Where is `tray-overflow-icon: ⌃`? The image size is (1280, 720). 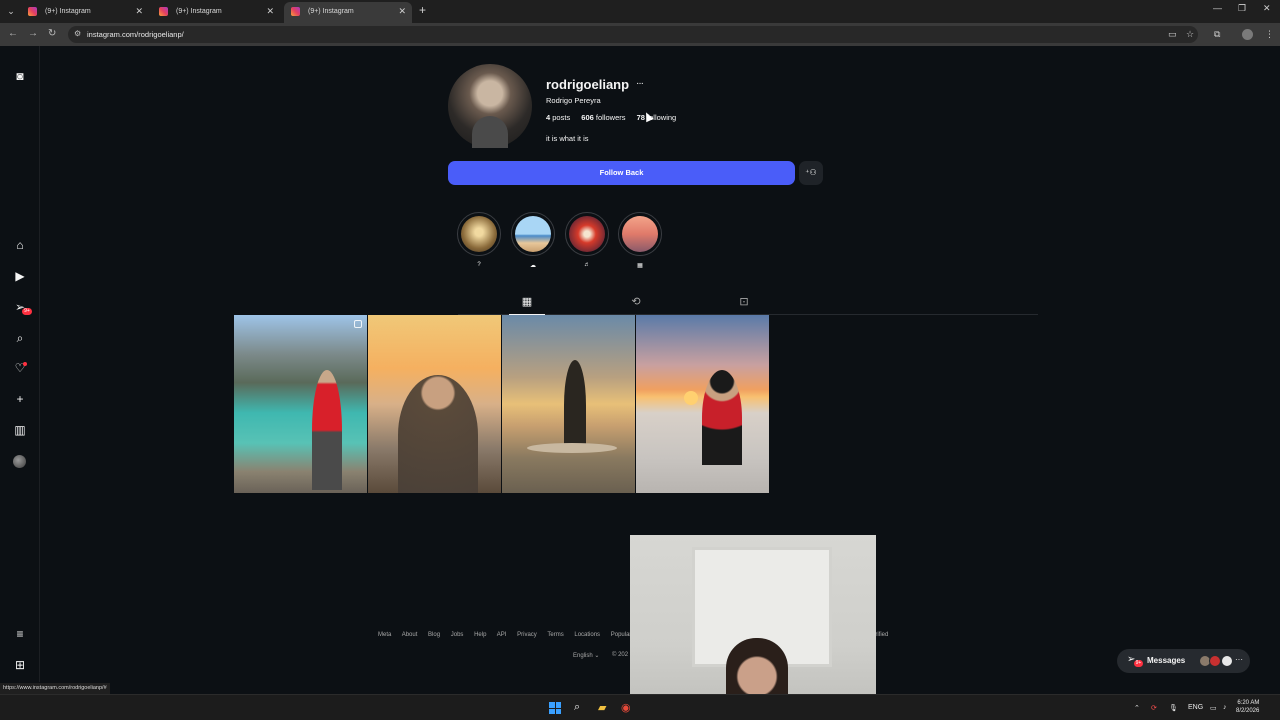
tray-overflow-icon: ⌃ is located at coordinates (1137, 708).